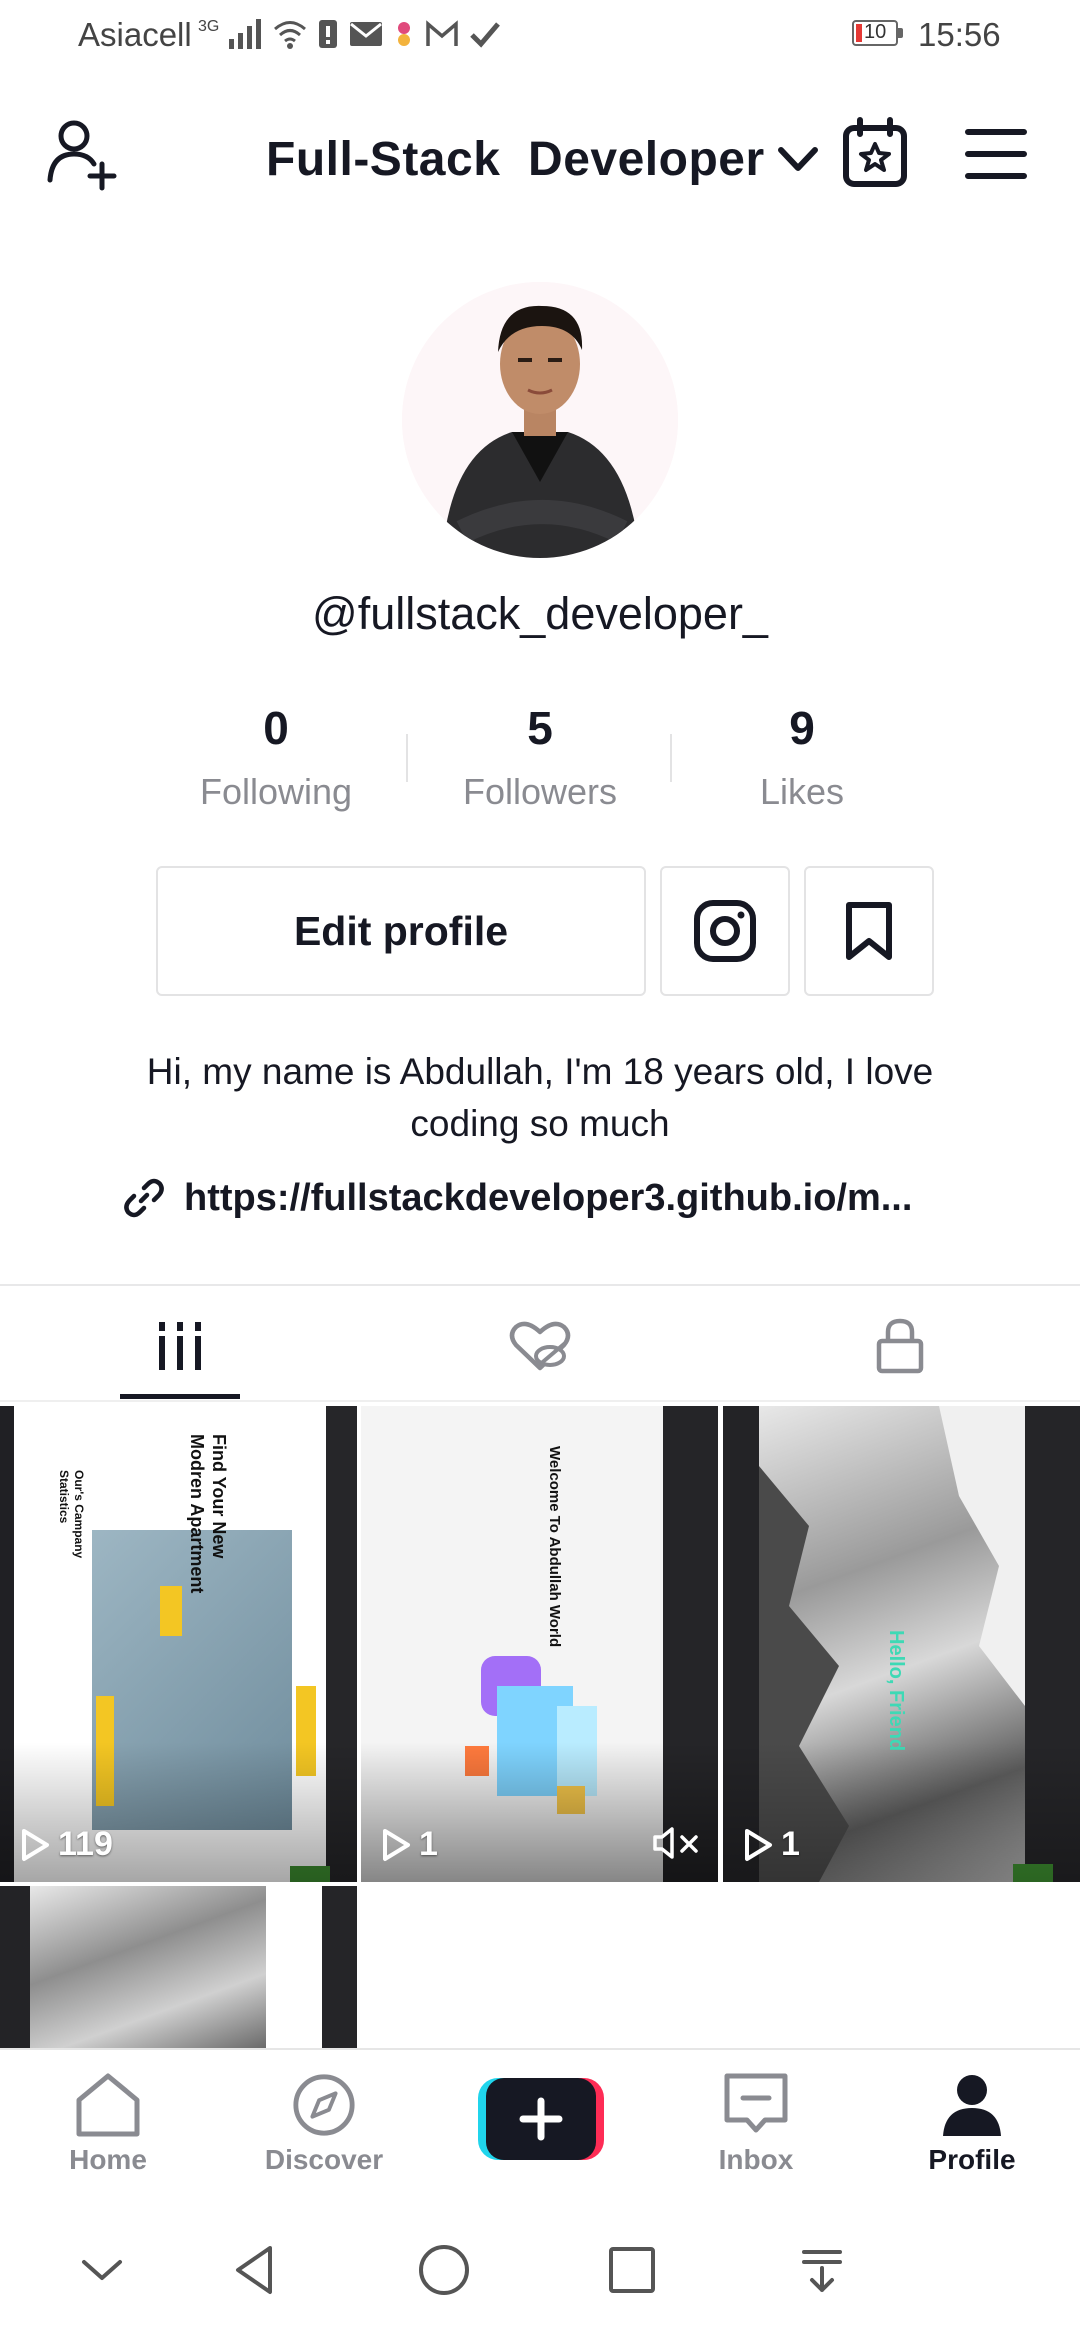  What do you see at coordinates (324, 2159) in the screenshot?
I see `nav-label: Discover` at bounding box center [324, 2159].